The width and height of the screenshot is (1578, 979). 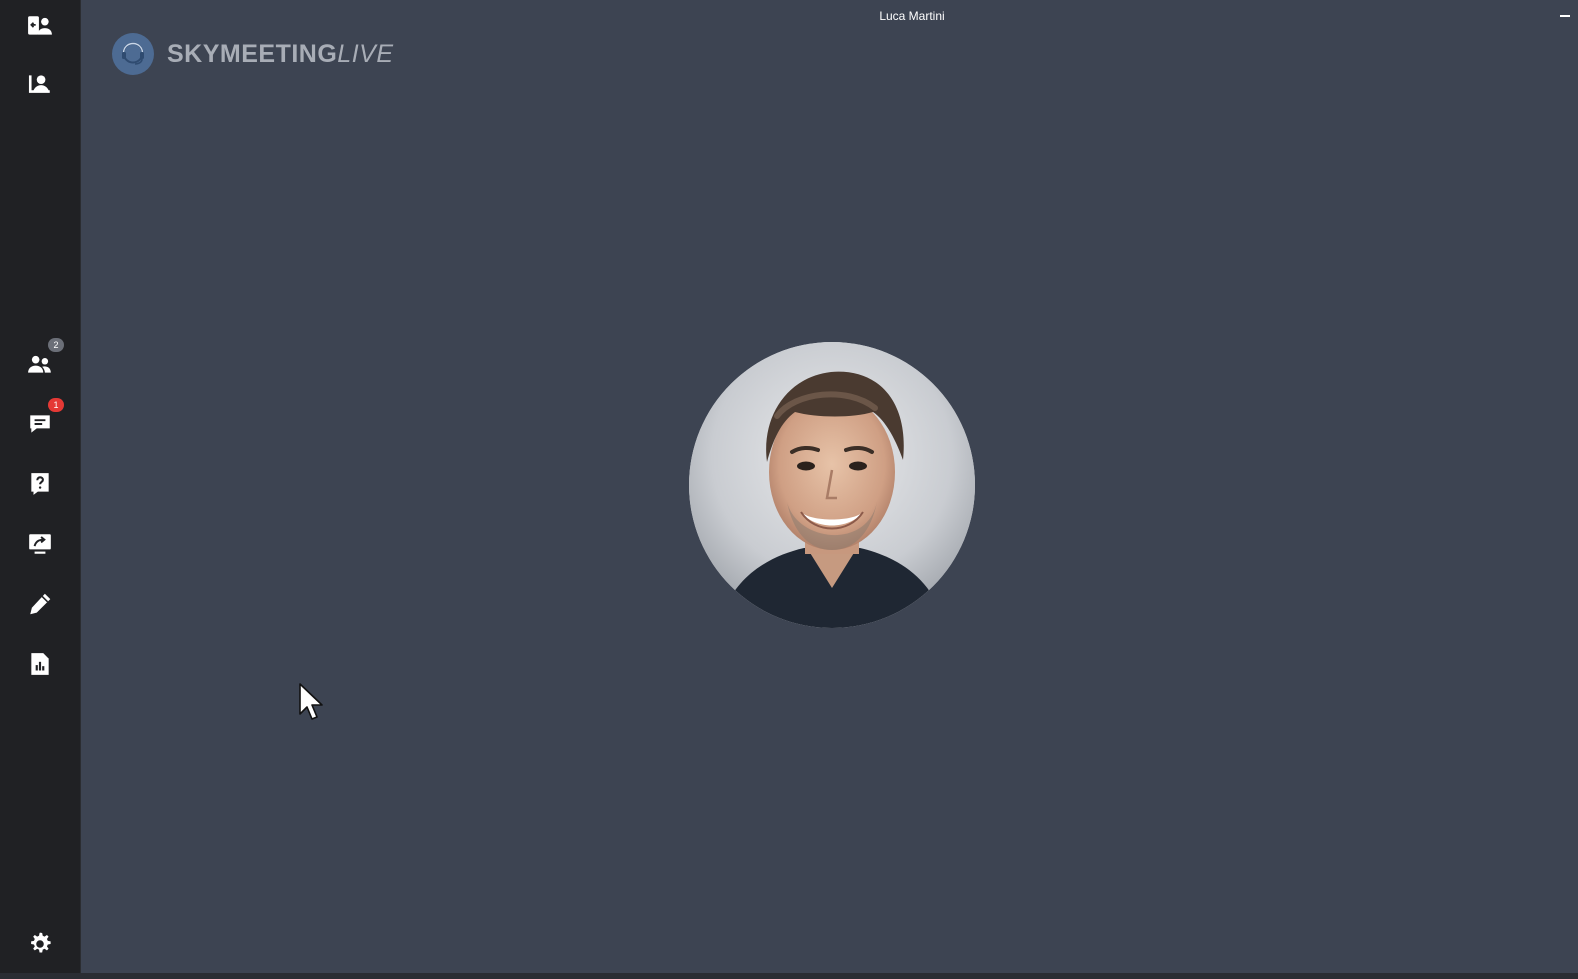 I want to click on participants-badge: 2, so click(x=56, y=345).